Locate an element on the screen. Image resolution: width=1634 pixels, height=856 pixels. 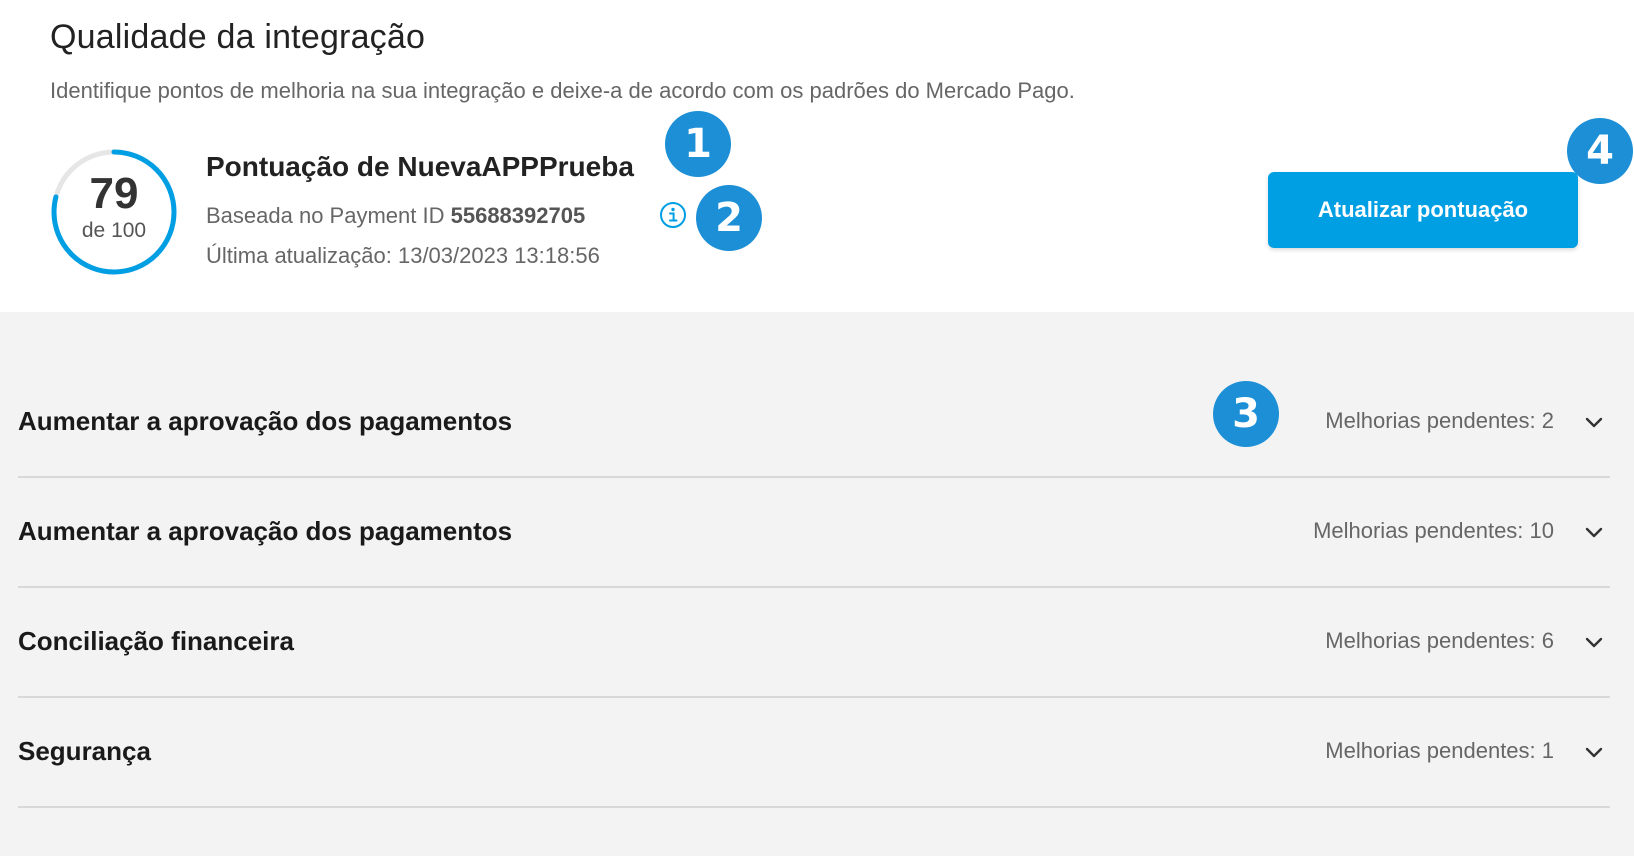
accordion-row: Segurança Melhorias pendentes: 1 is located at coordinates (814, 753).